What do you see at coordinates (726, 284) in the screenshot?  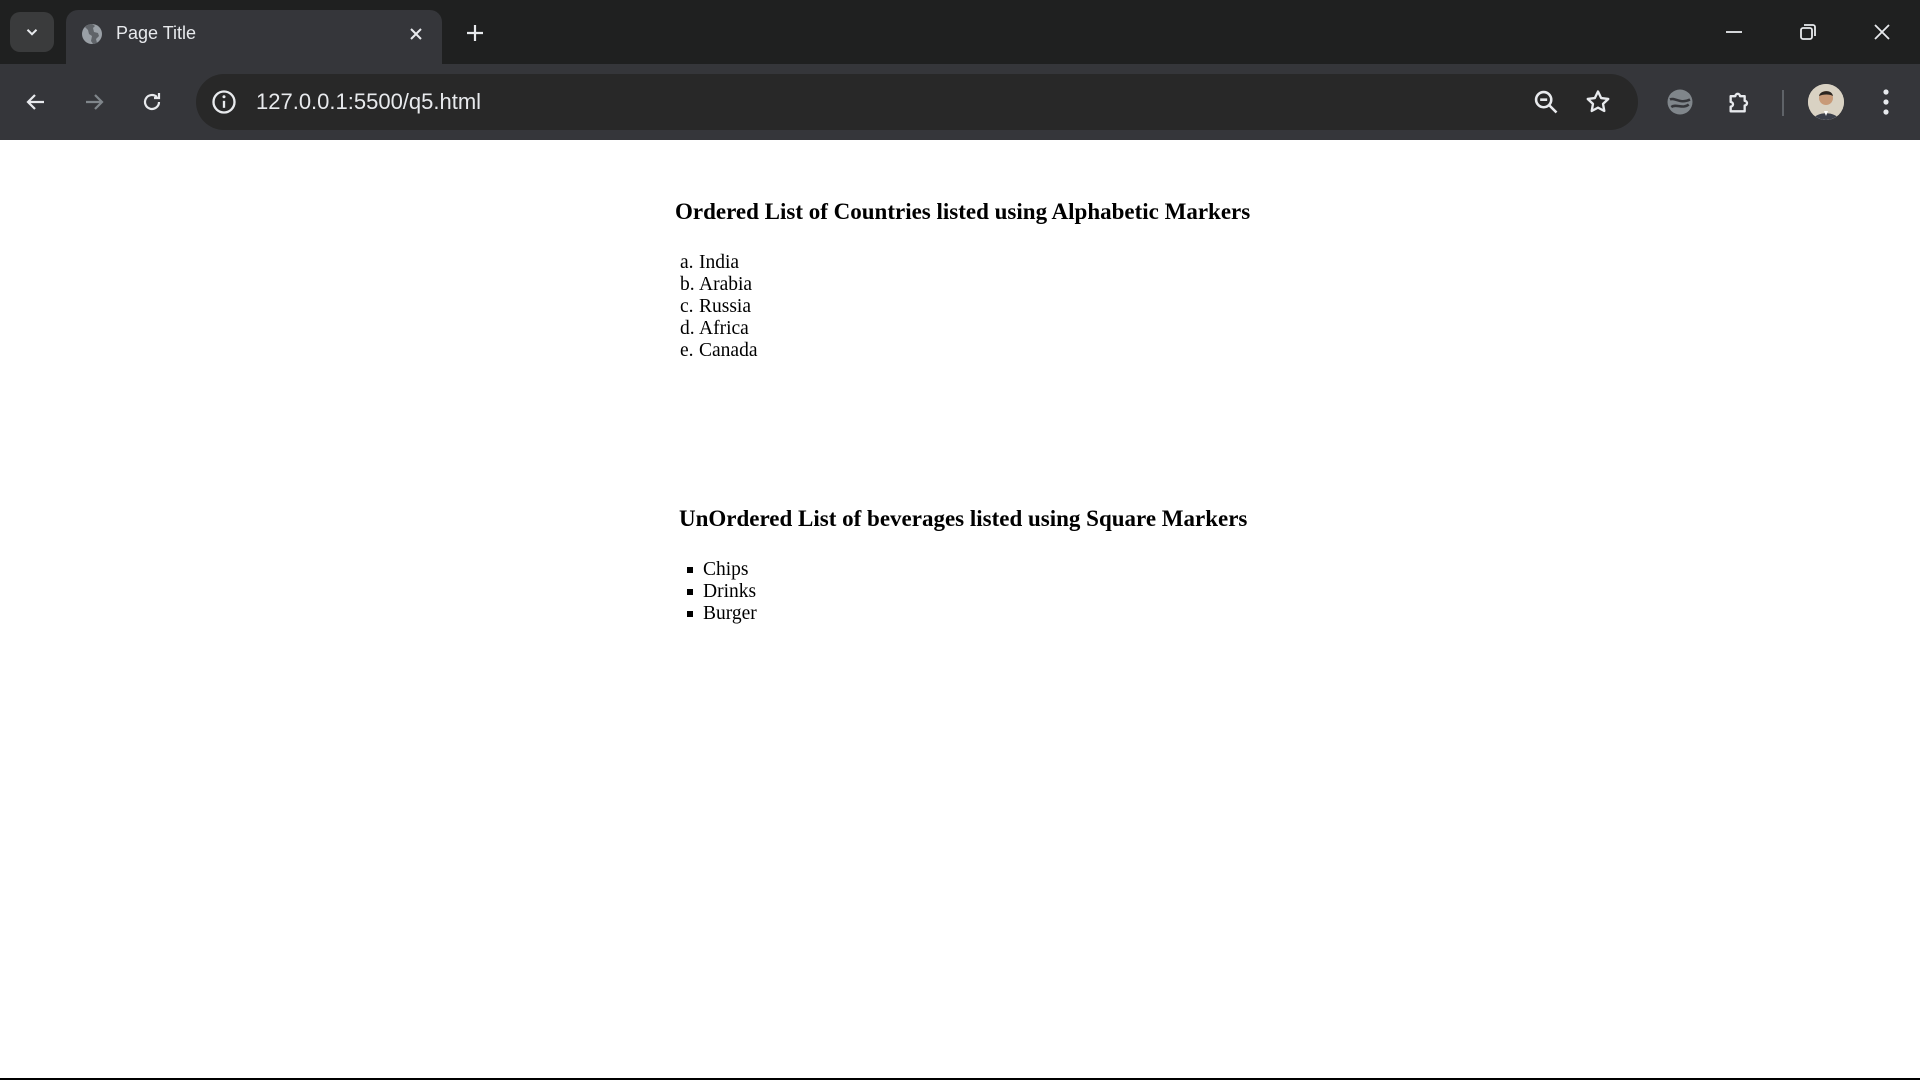 I see `country-name: Arabia` at bounding box center [726, 284].